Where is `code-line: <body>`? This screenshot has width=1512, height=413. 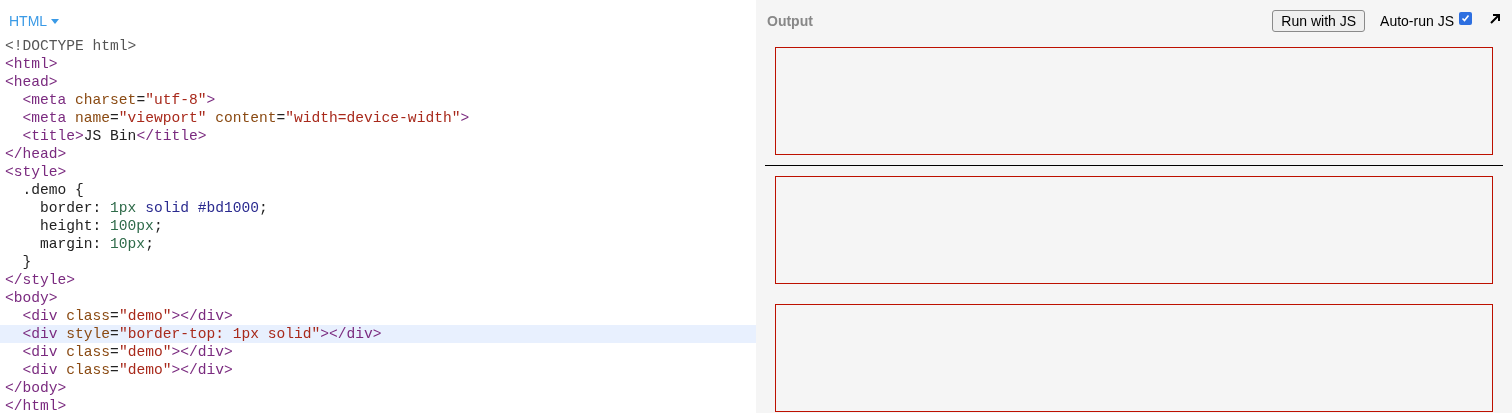 code-line: <body> is located at coordinates (31, 298).